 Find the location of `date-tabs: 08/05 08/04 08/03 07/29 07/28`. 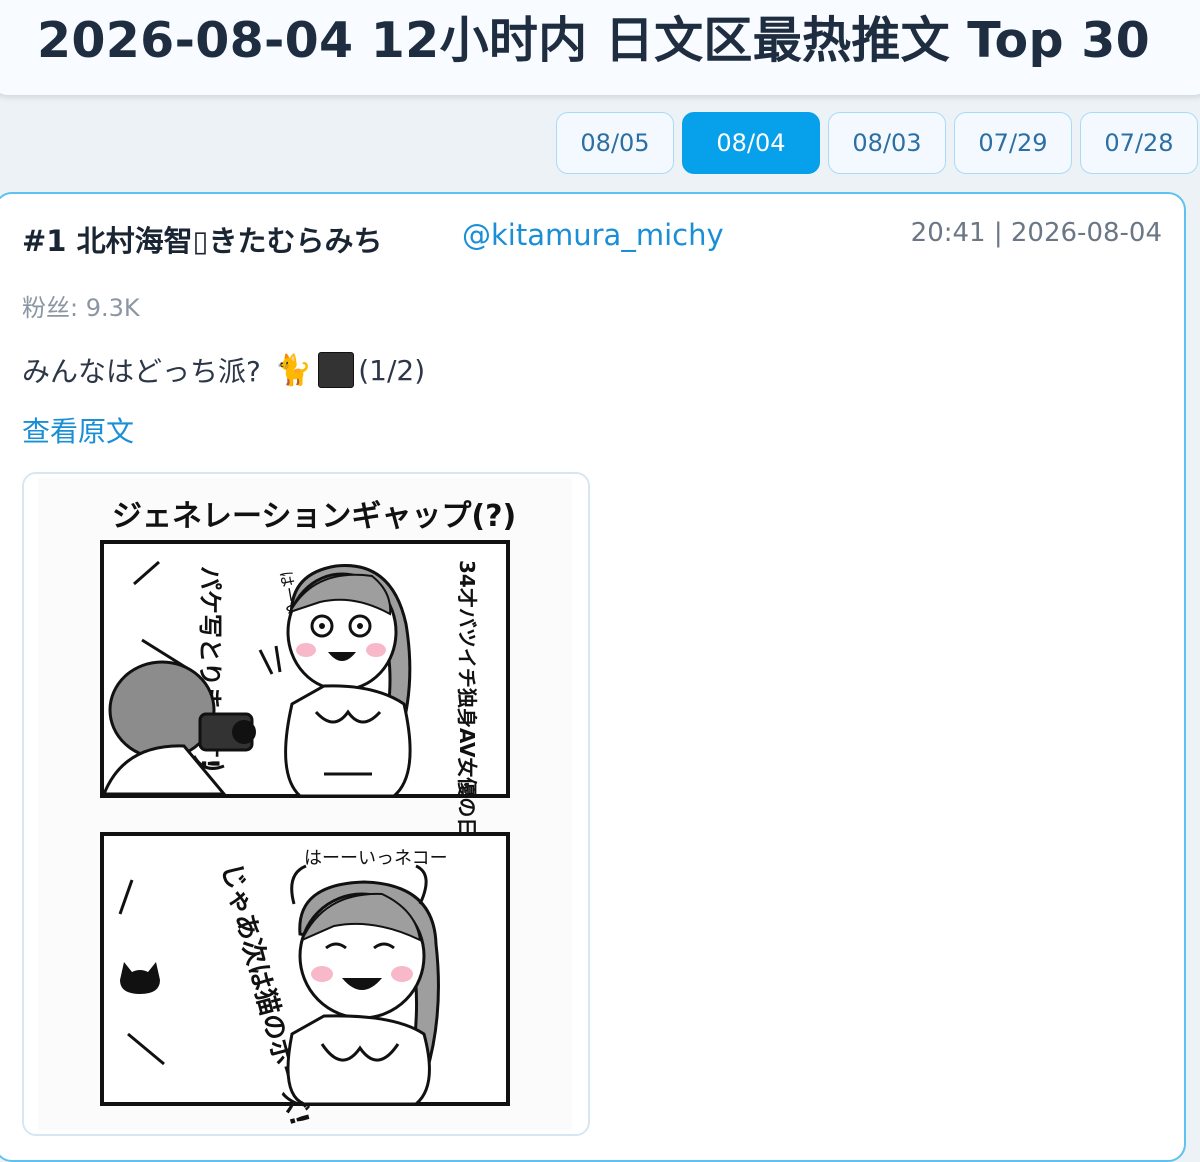

date-tabs: 08/05 08/04 08/03 07/29 07/28 is located at coordinates (877, 143).